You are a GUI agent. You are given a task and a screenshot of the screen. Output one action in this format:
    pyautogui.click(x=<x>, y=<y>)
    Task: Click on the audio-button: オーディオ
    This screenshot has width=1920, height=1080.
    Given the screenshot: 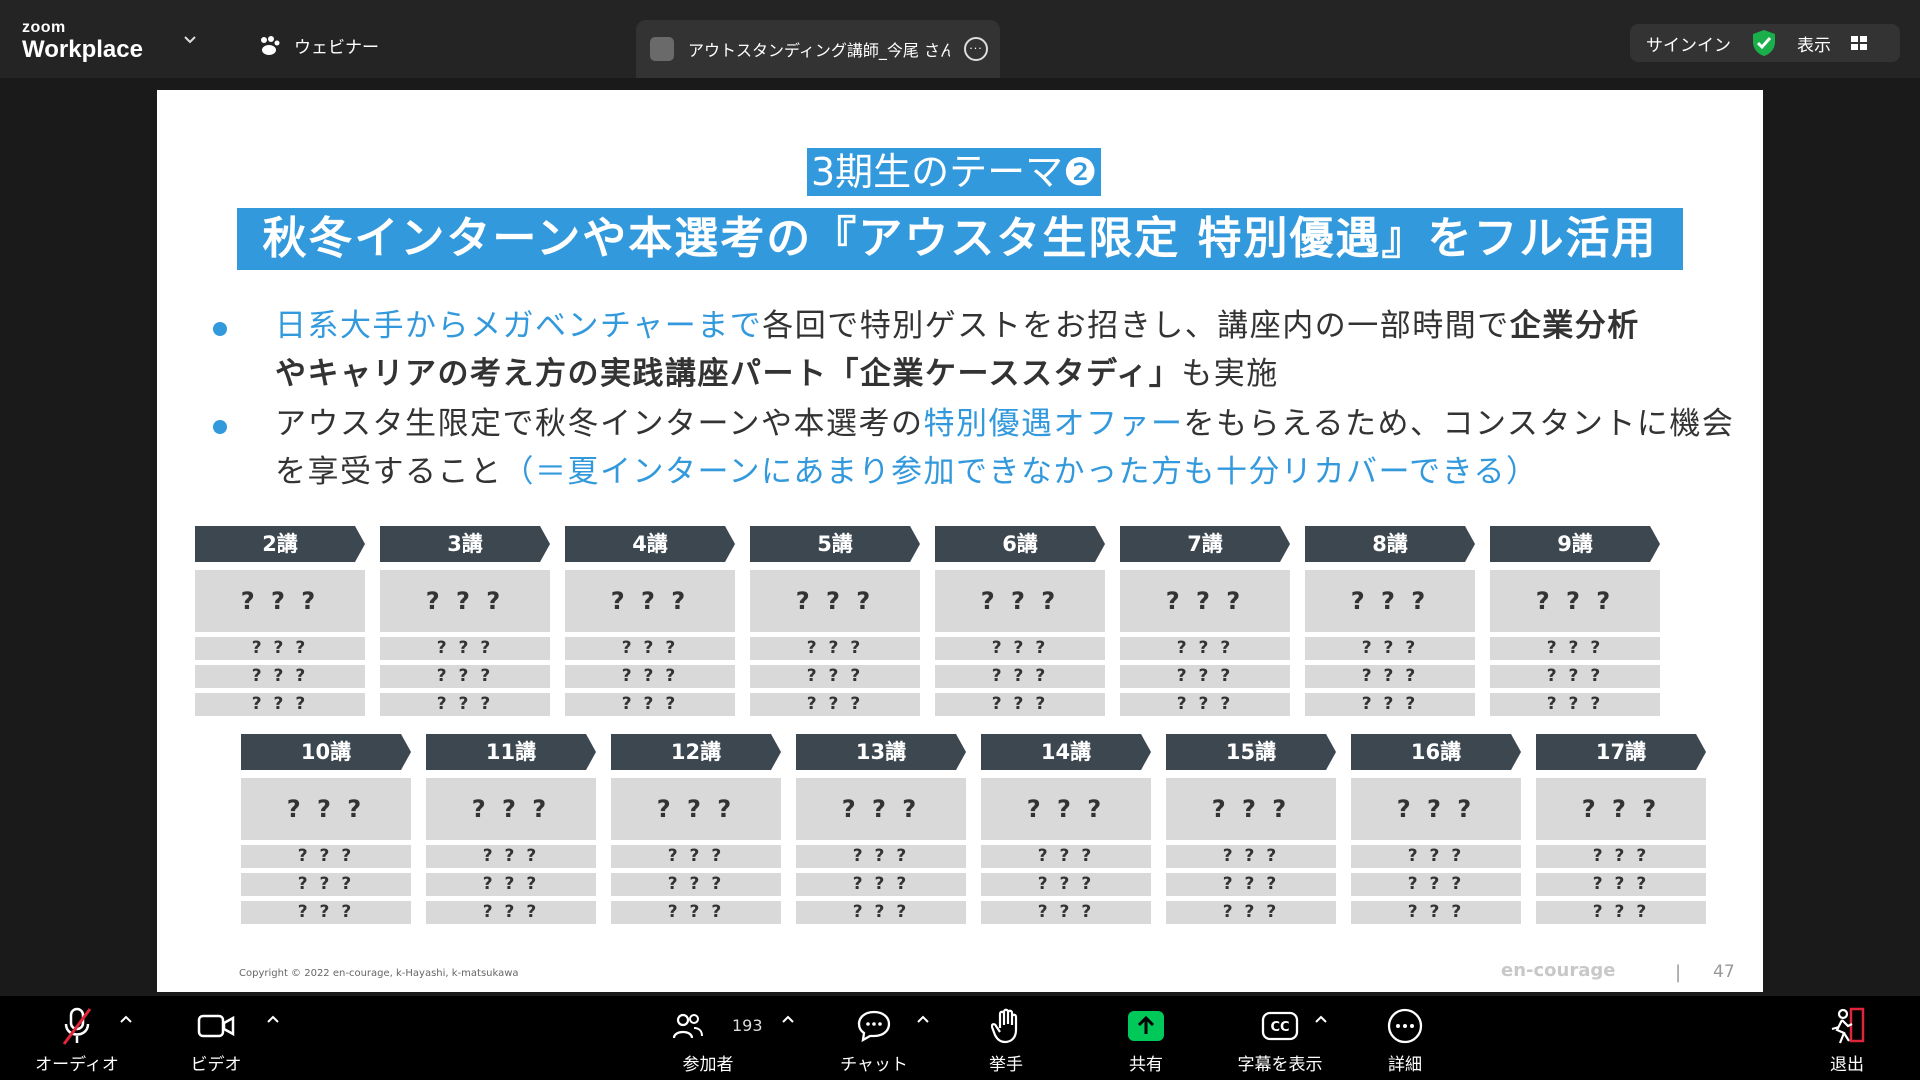 What is the action you would take?
    pyautogui.click(x=77, y=1042)
    